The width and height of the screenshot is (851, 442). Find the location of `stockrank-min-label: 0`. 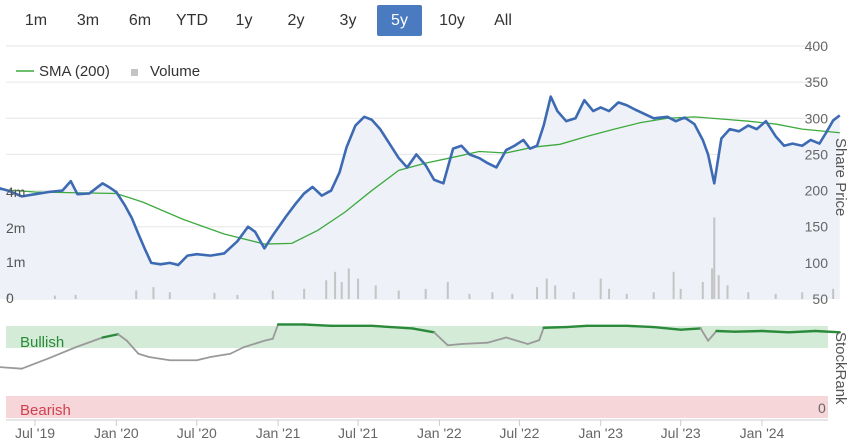

stockrank-min-label: 0 is located at coordinates (822, 408).